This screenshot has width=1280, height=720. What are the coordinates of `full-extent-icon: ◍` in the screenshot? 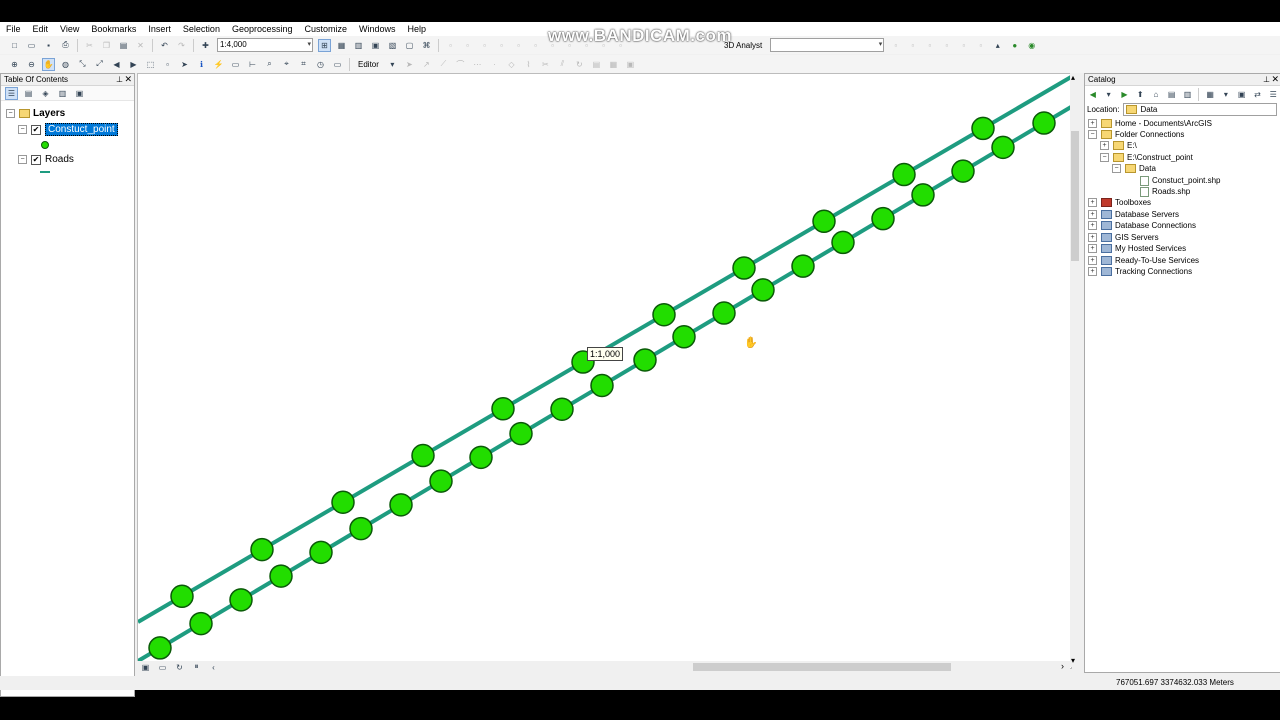 It's located at (65, 64).